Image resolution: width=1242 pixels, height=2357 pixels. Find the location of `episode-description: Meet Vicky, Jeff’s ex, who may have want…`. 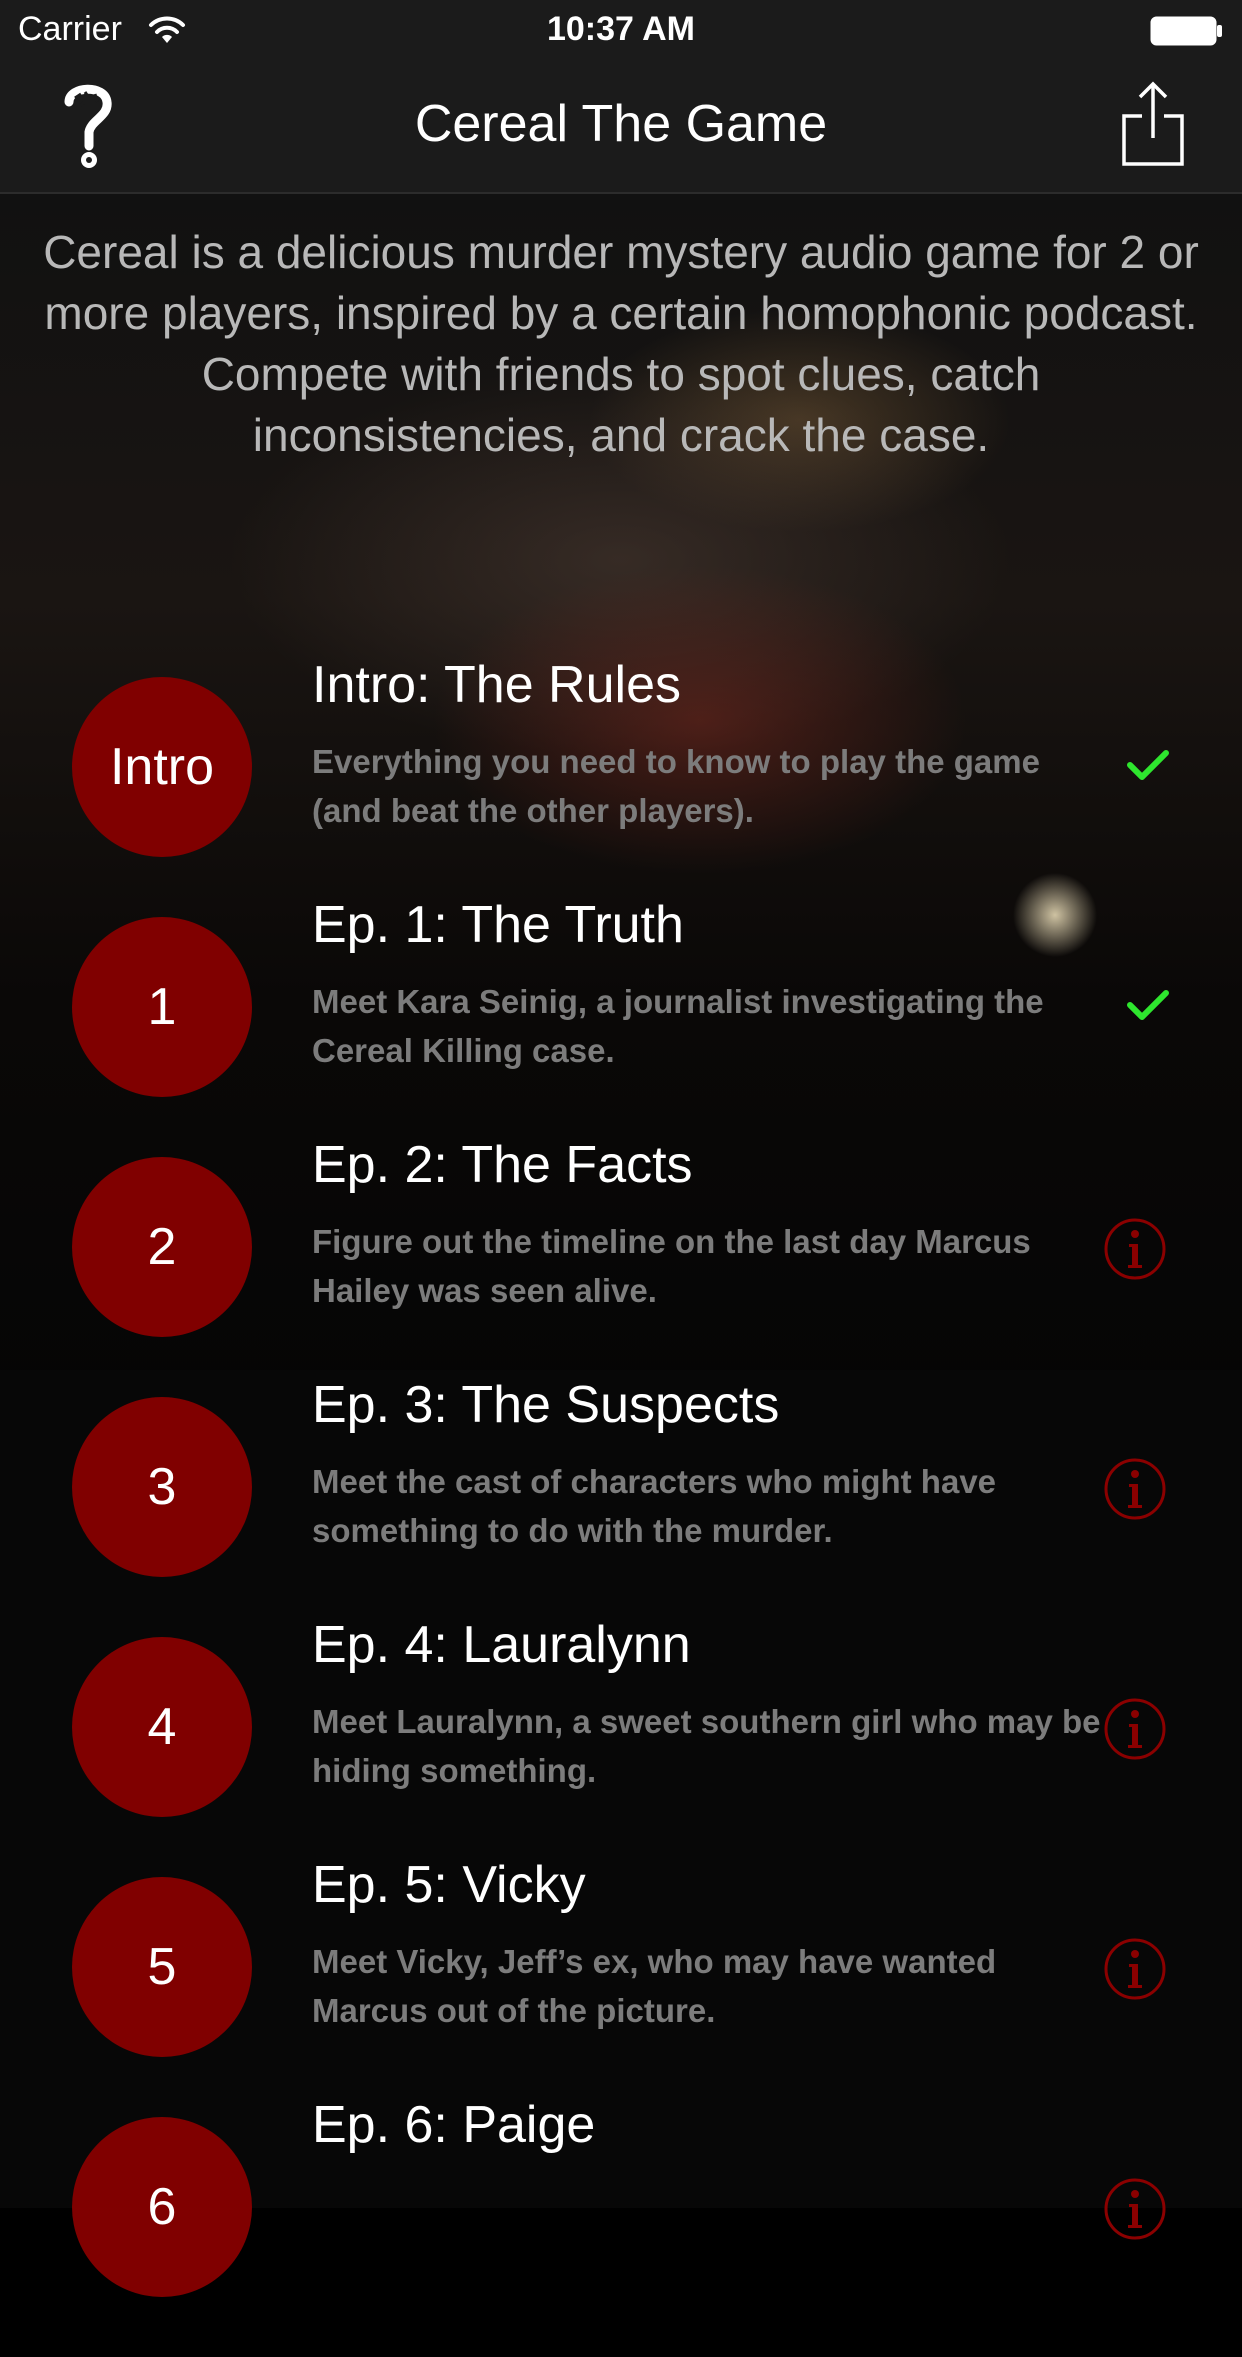

episode-description: Meet Vicky, Jeff’s ex, who may have want… is located at coordinates (654, 1986).